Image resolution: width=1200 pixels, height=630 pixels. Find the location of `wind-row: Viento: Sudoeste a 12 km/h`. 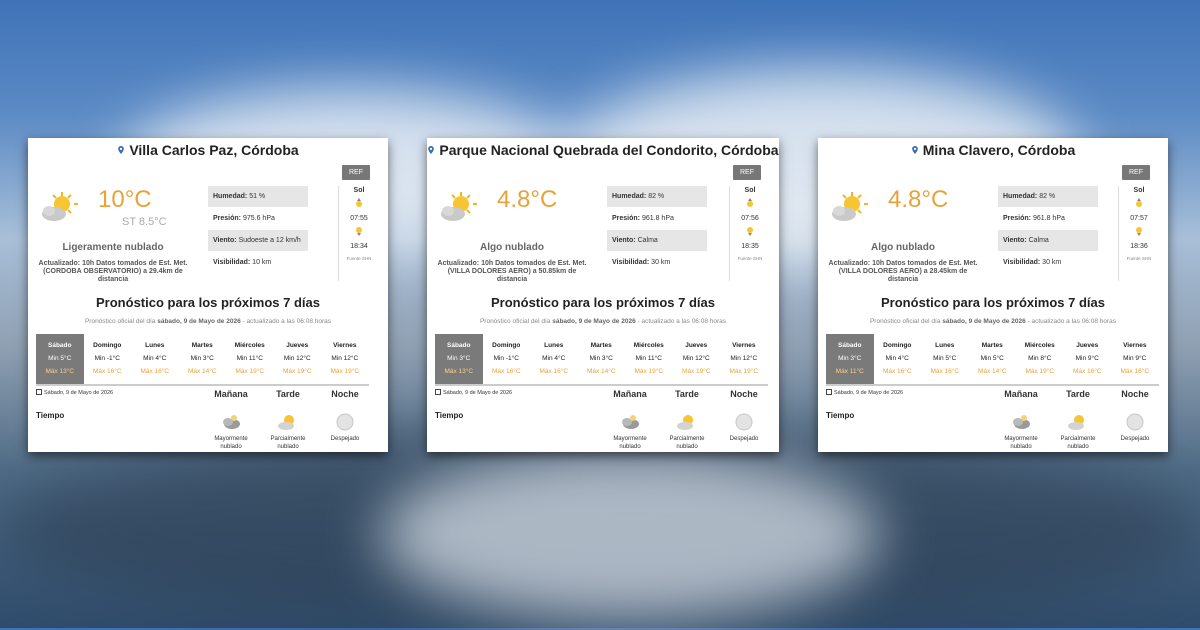

wind-row: Viento: Sudoeste a 12 km/h is located at coordinates (258, 240).